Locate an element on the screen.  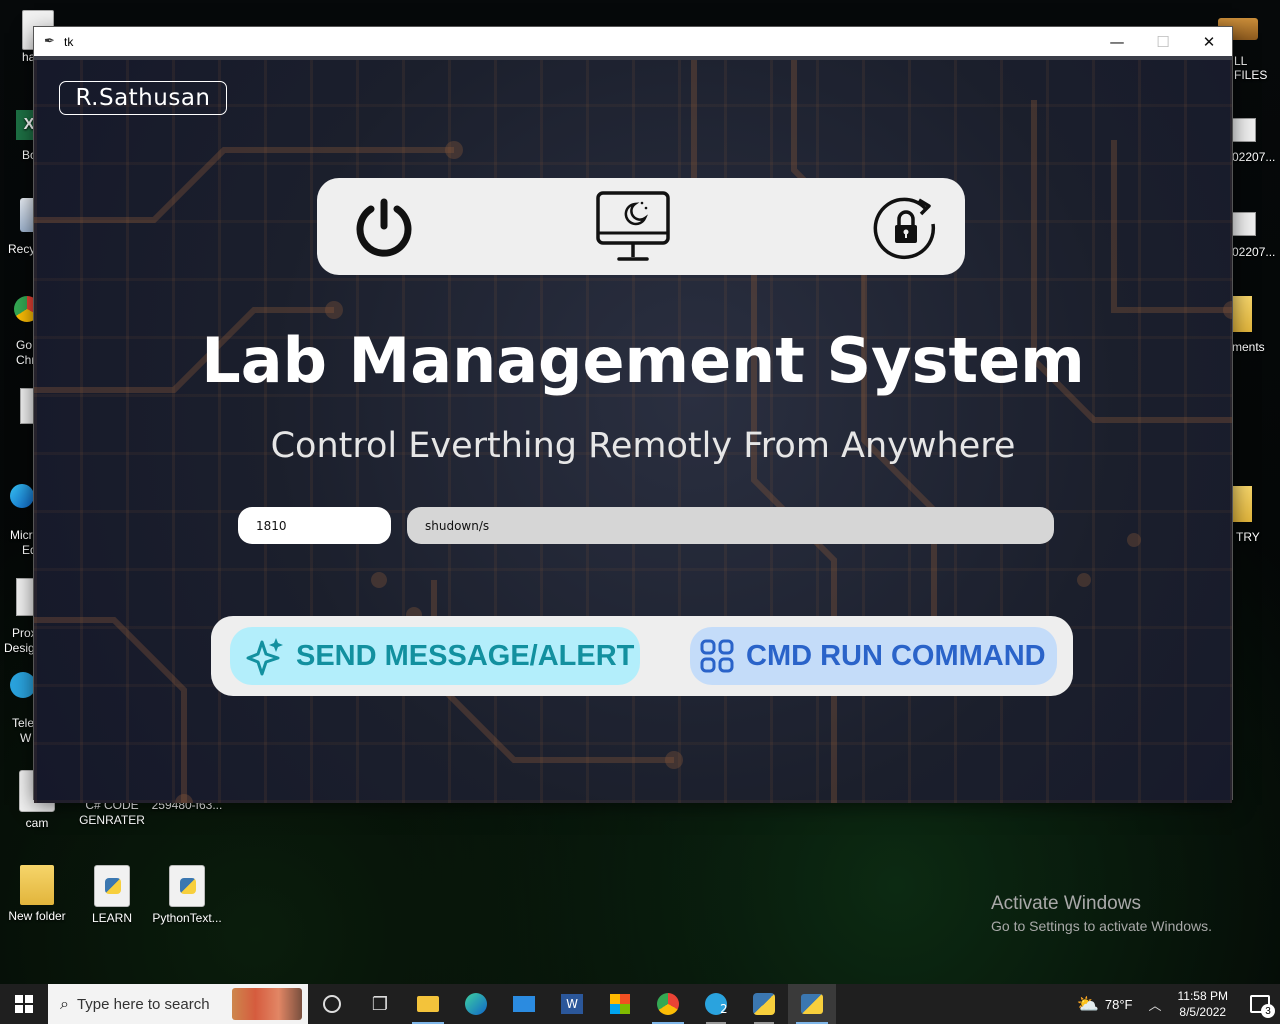
shutdown-button is located at coordinates (384, 227).